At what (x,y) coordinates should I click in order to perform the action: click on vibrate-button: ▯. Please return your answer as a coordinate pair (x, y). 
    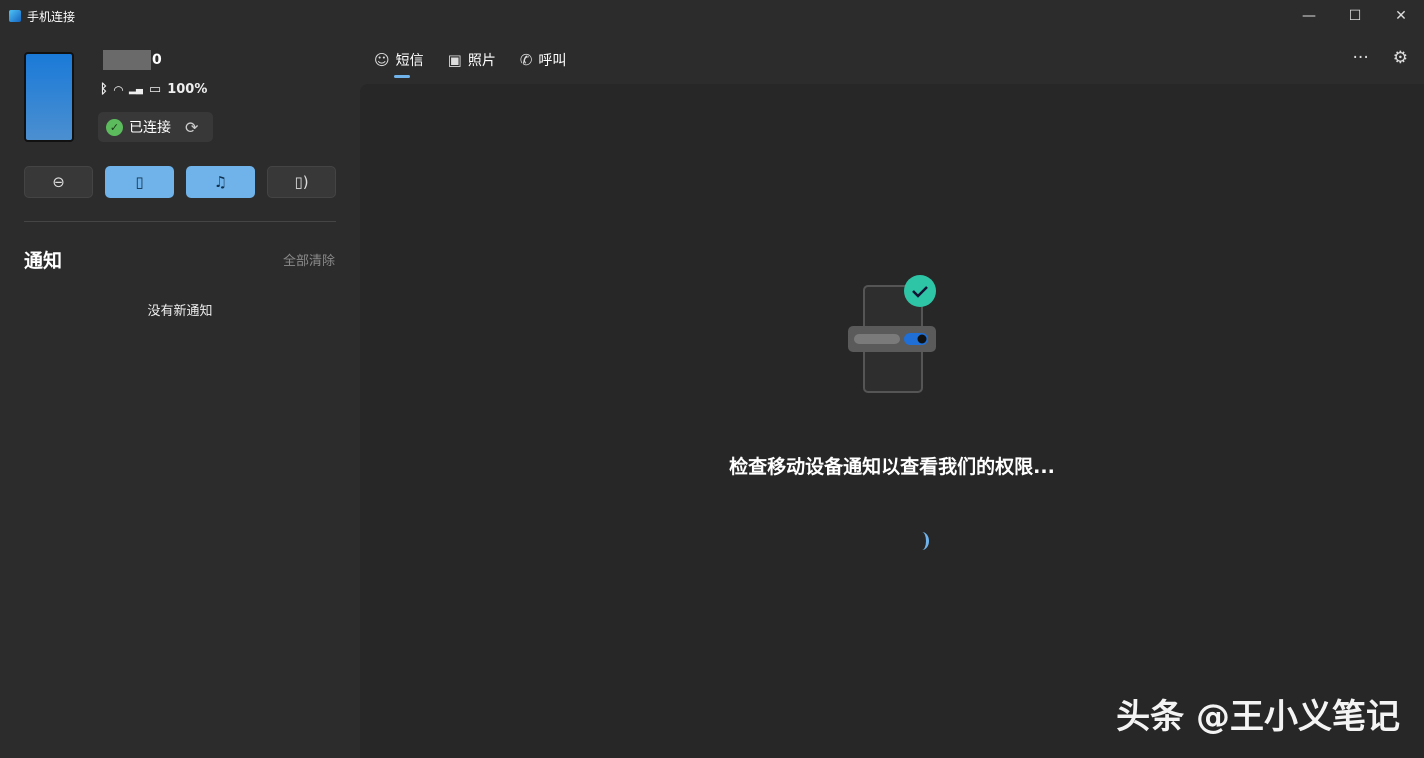
    Looking at the image, I should click on (139, 182).